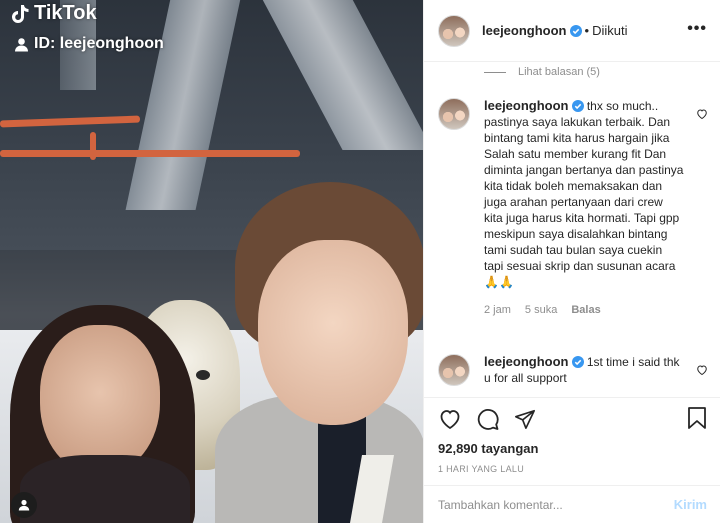 The image size is (720, 523). I want to click on tiktok-icon, so click(20, 13).